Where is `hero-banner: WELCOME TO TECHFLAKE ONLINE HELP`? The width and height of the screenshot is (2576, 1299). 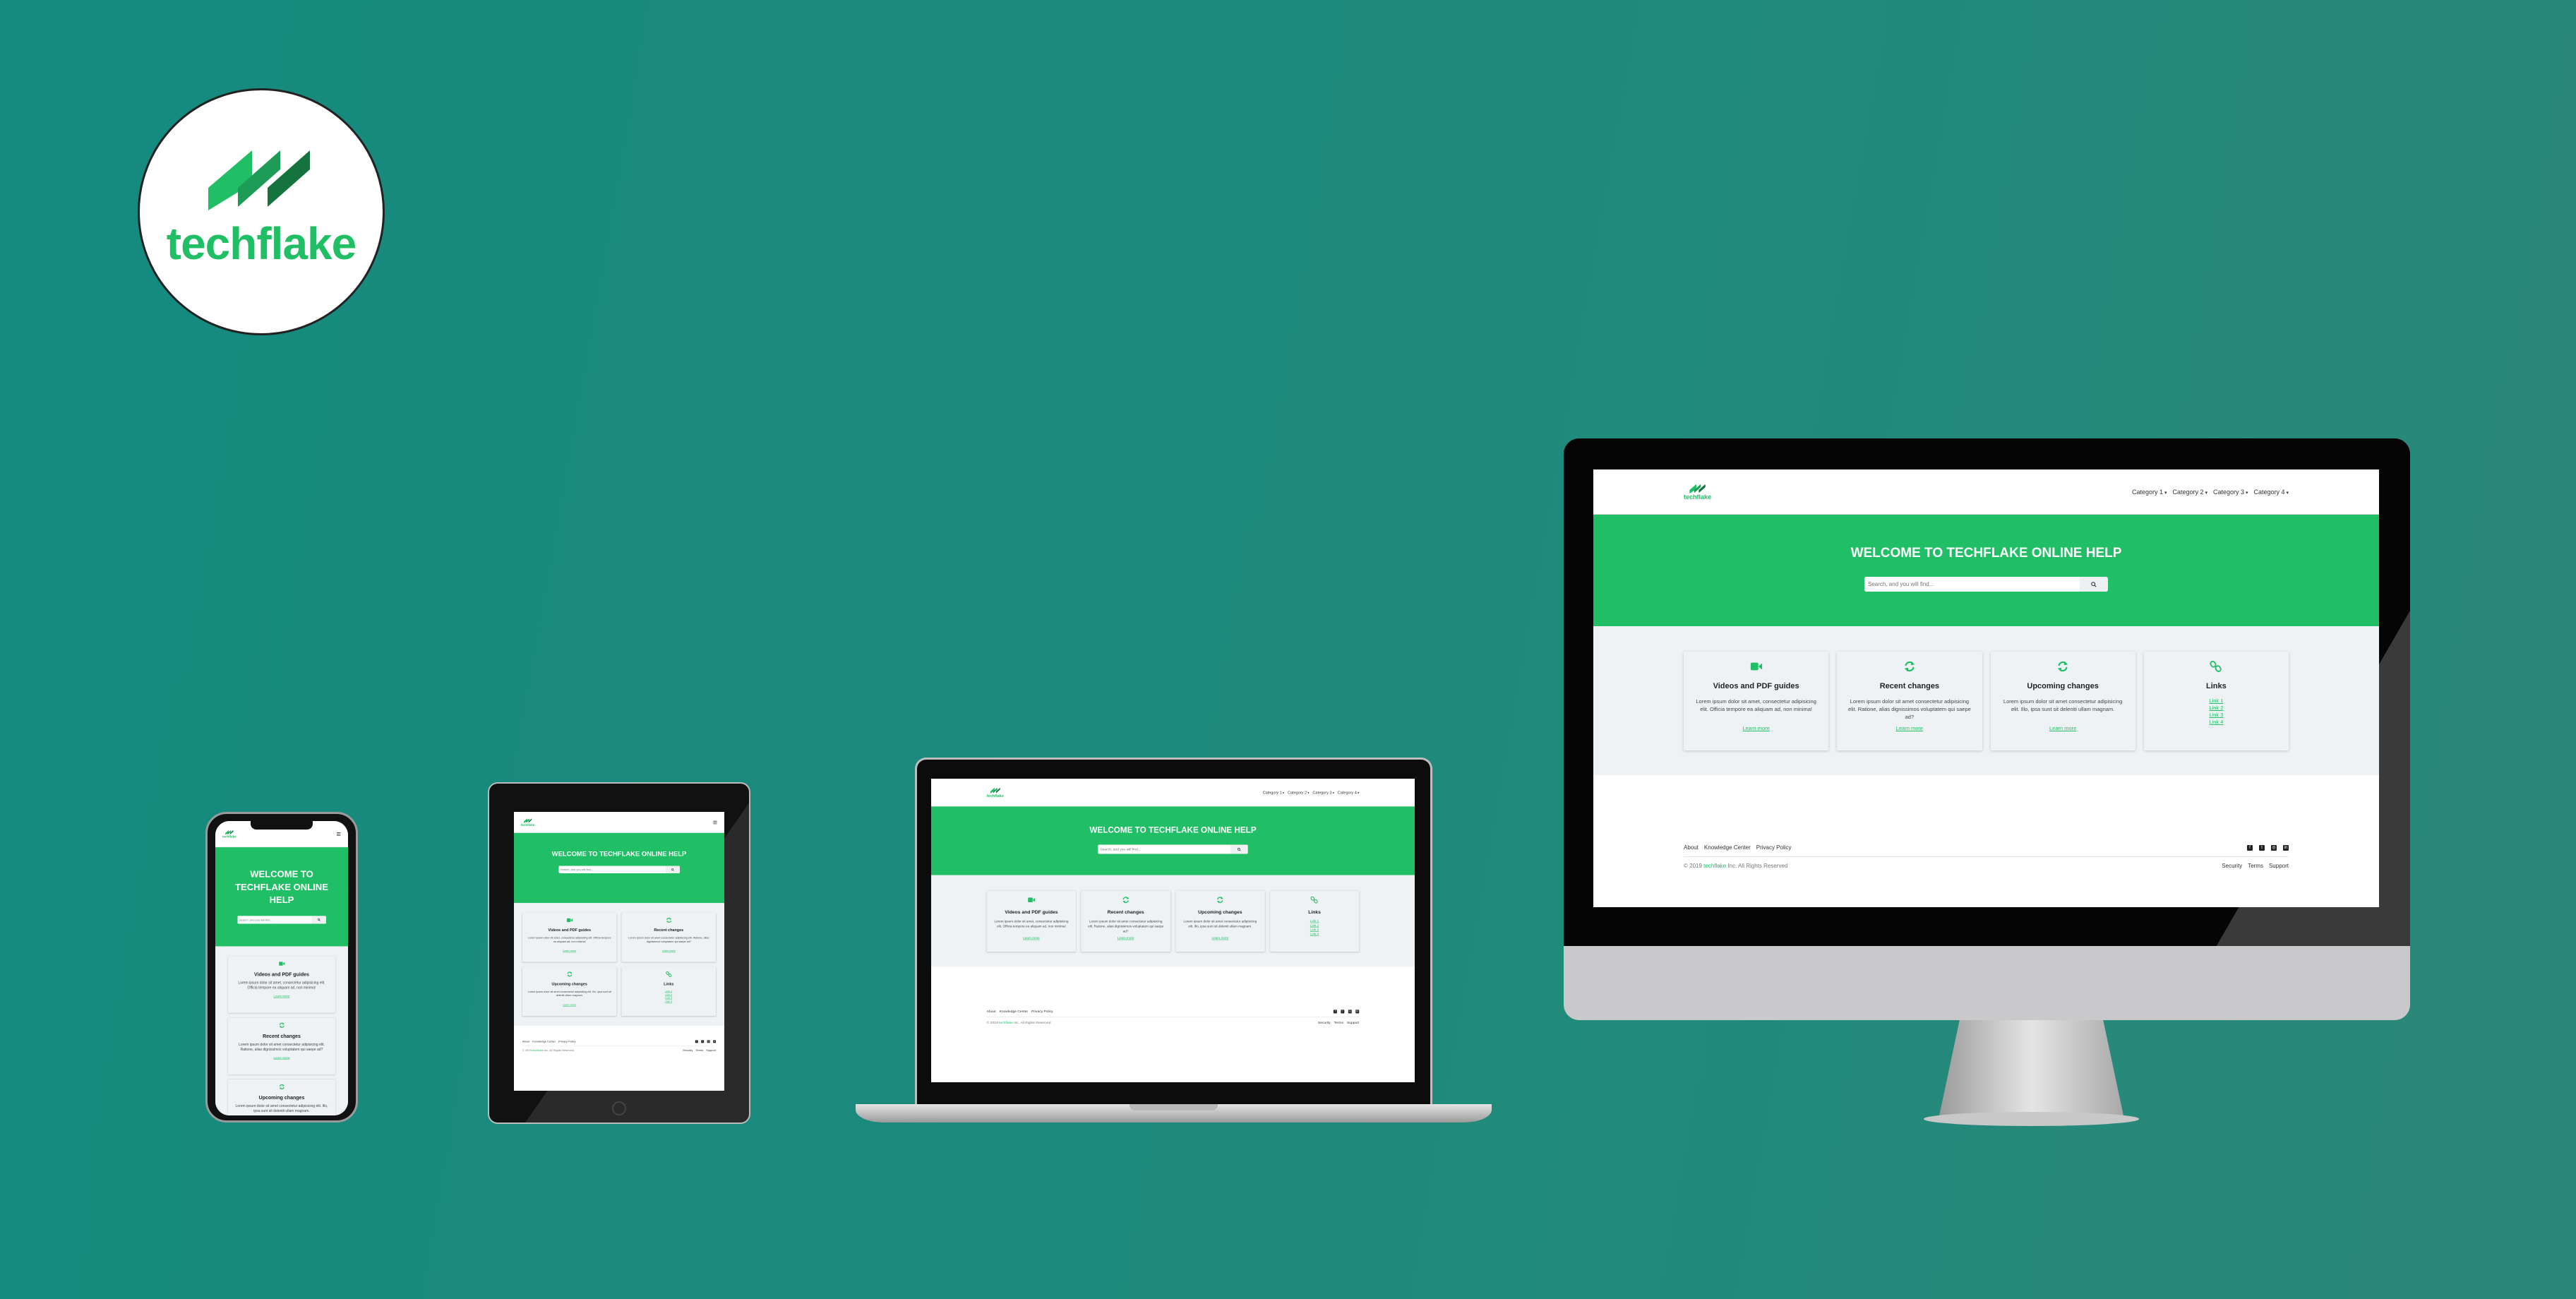
hero-banner: WELCOME TO TECHFLAKE ONLINE HELP is located at coordinates (1173, 840).